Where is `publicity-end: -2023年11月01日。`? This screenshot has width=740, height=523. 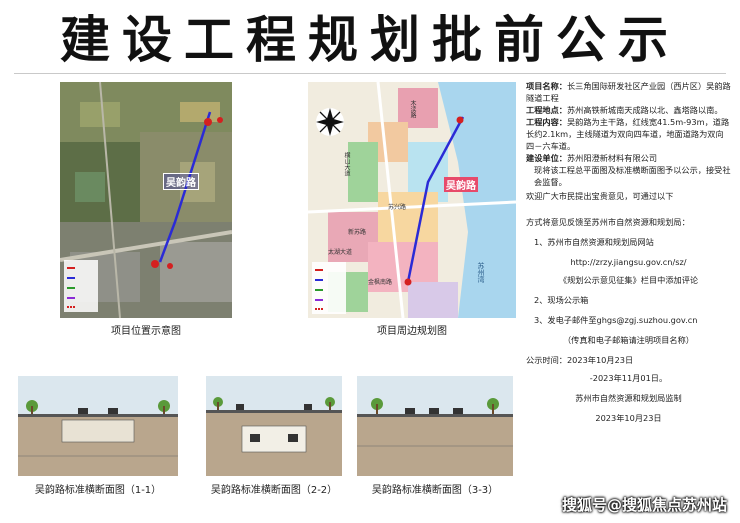 publicity-end: -2023年11月01日。 is located at coordinates (628, 378).